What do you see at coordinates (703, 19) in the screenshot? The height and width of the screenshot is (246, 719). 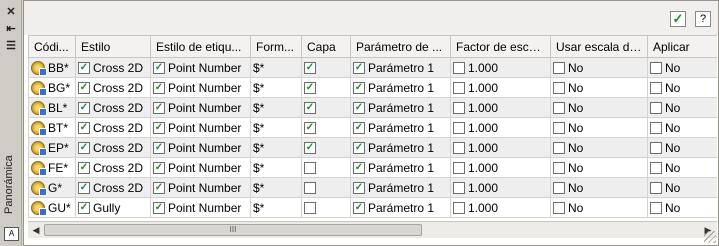 I see `help-icon: ?` at bounding box center [703, 19].